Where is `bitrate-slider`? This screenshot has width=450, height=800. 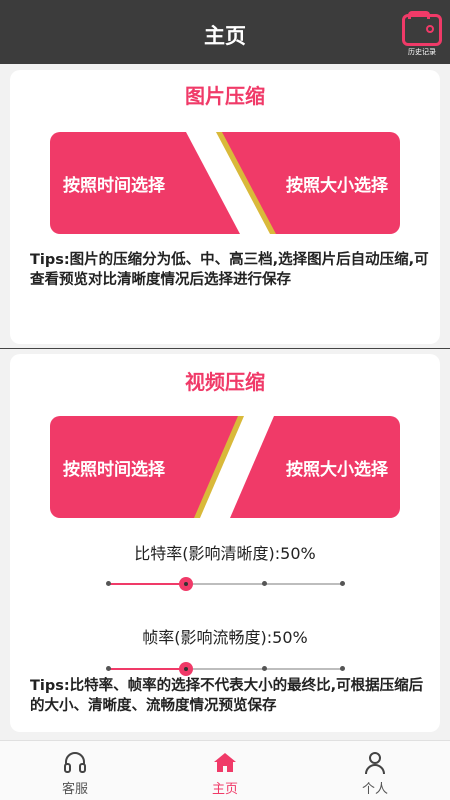 bitrate-slider is located at coordinates (225, 584).